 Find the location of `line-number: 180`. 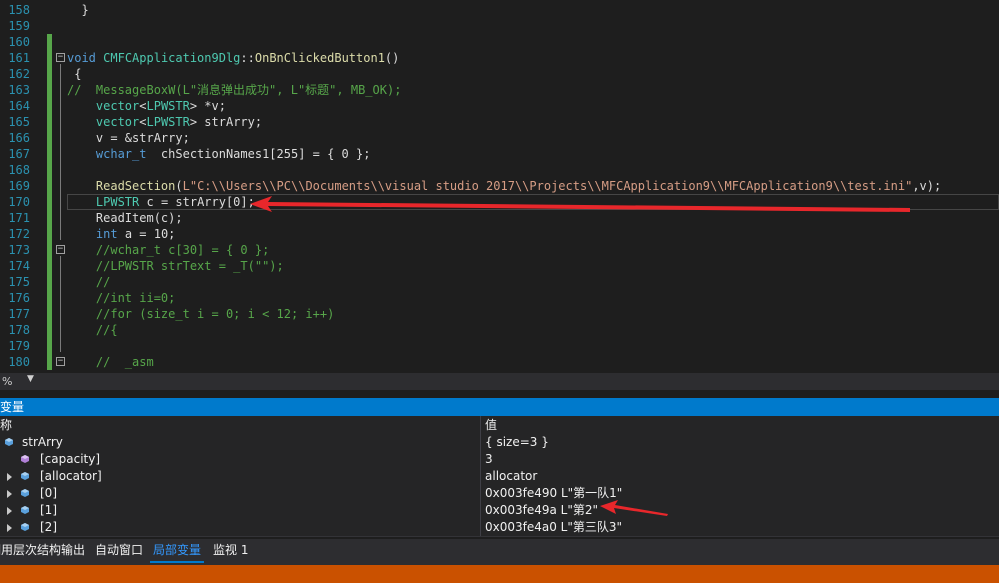

line-number: 180 is located at coordinates (19, 362).